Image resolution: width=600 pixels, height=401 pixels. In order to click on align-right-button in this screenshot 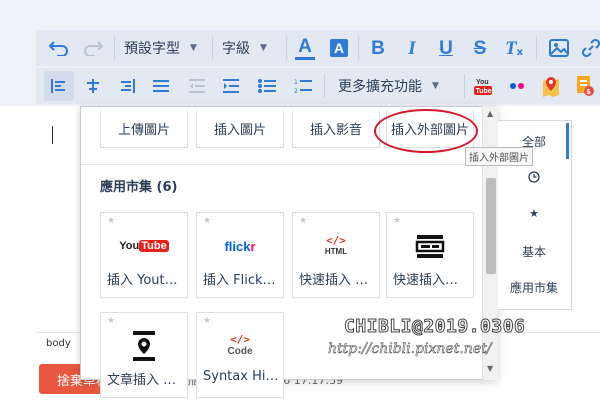, I will do `click(127, 86)`.